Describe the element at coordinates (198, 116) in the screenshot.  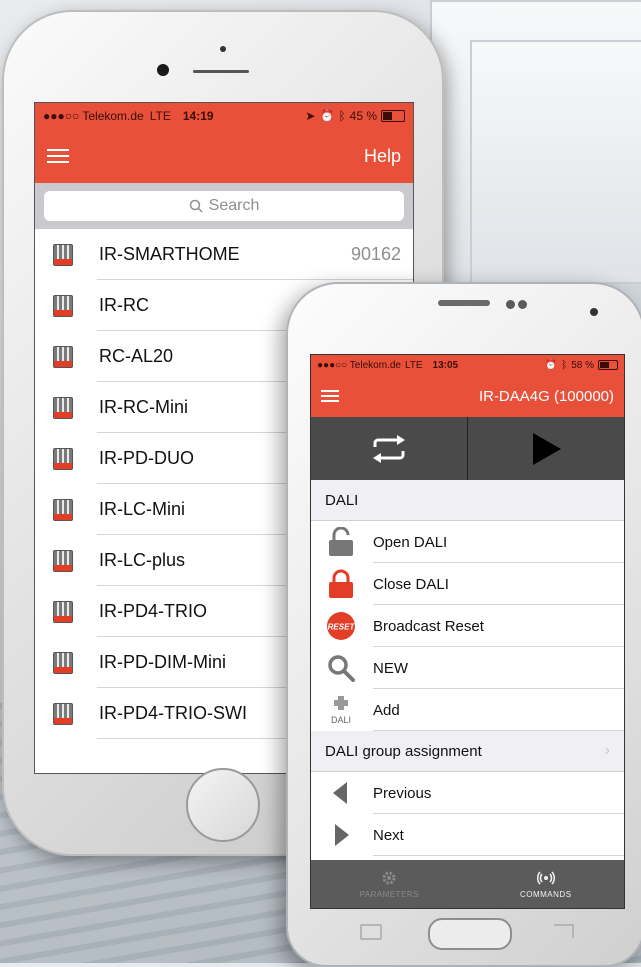
I see `status-time: 14:19` at that location.